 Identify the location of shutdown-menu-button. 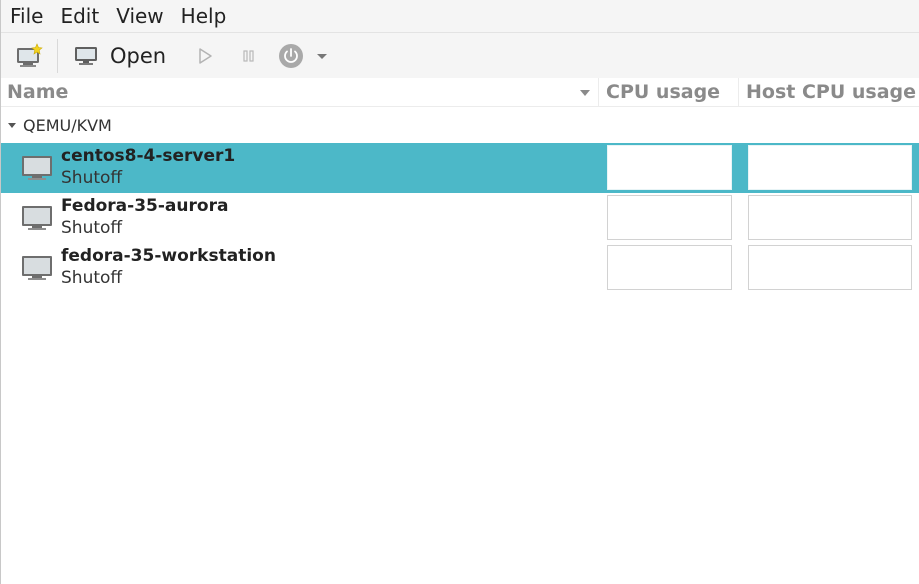
(322, 56).